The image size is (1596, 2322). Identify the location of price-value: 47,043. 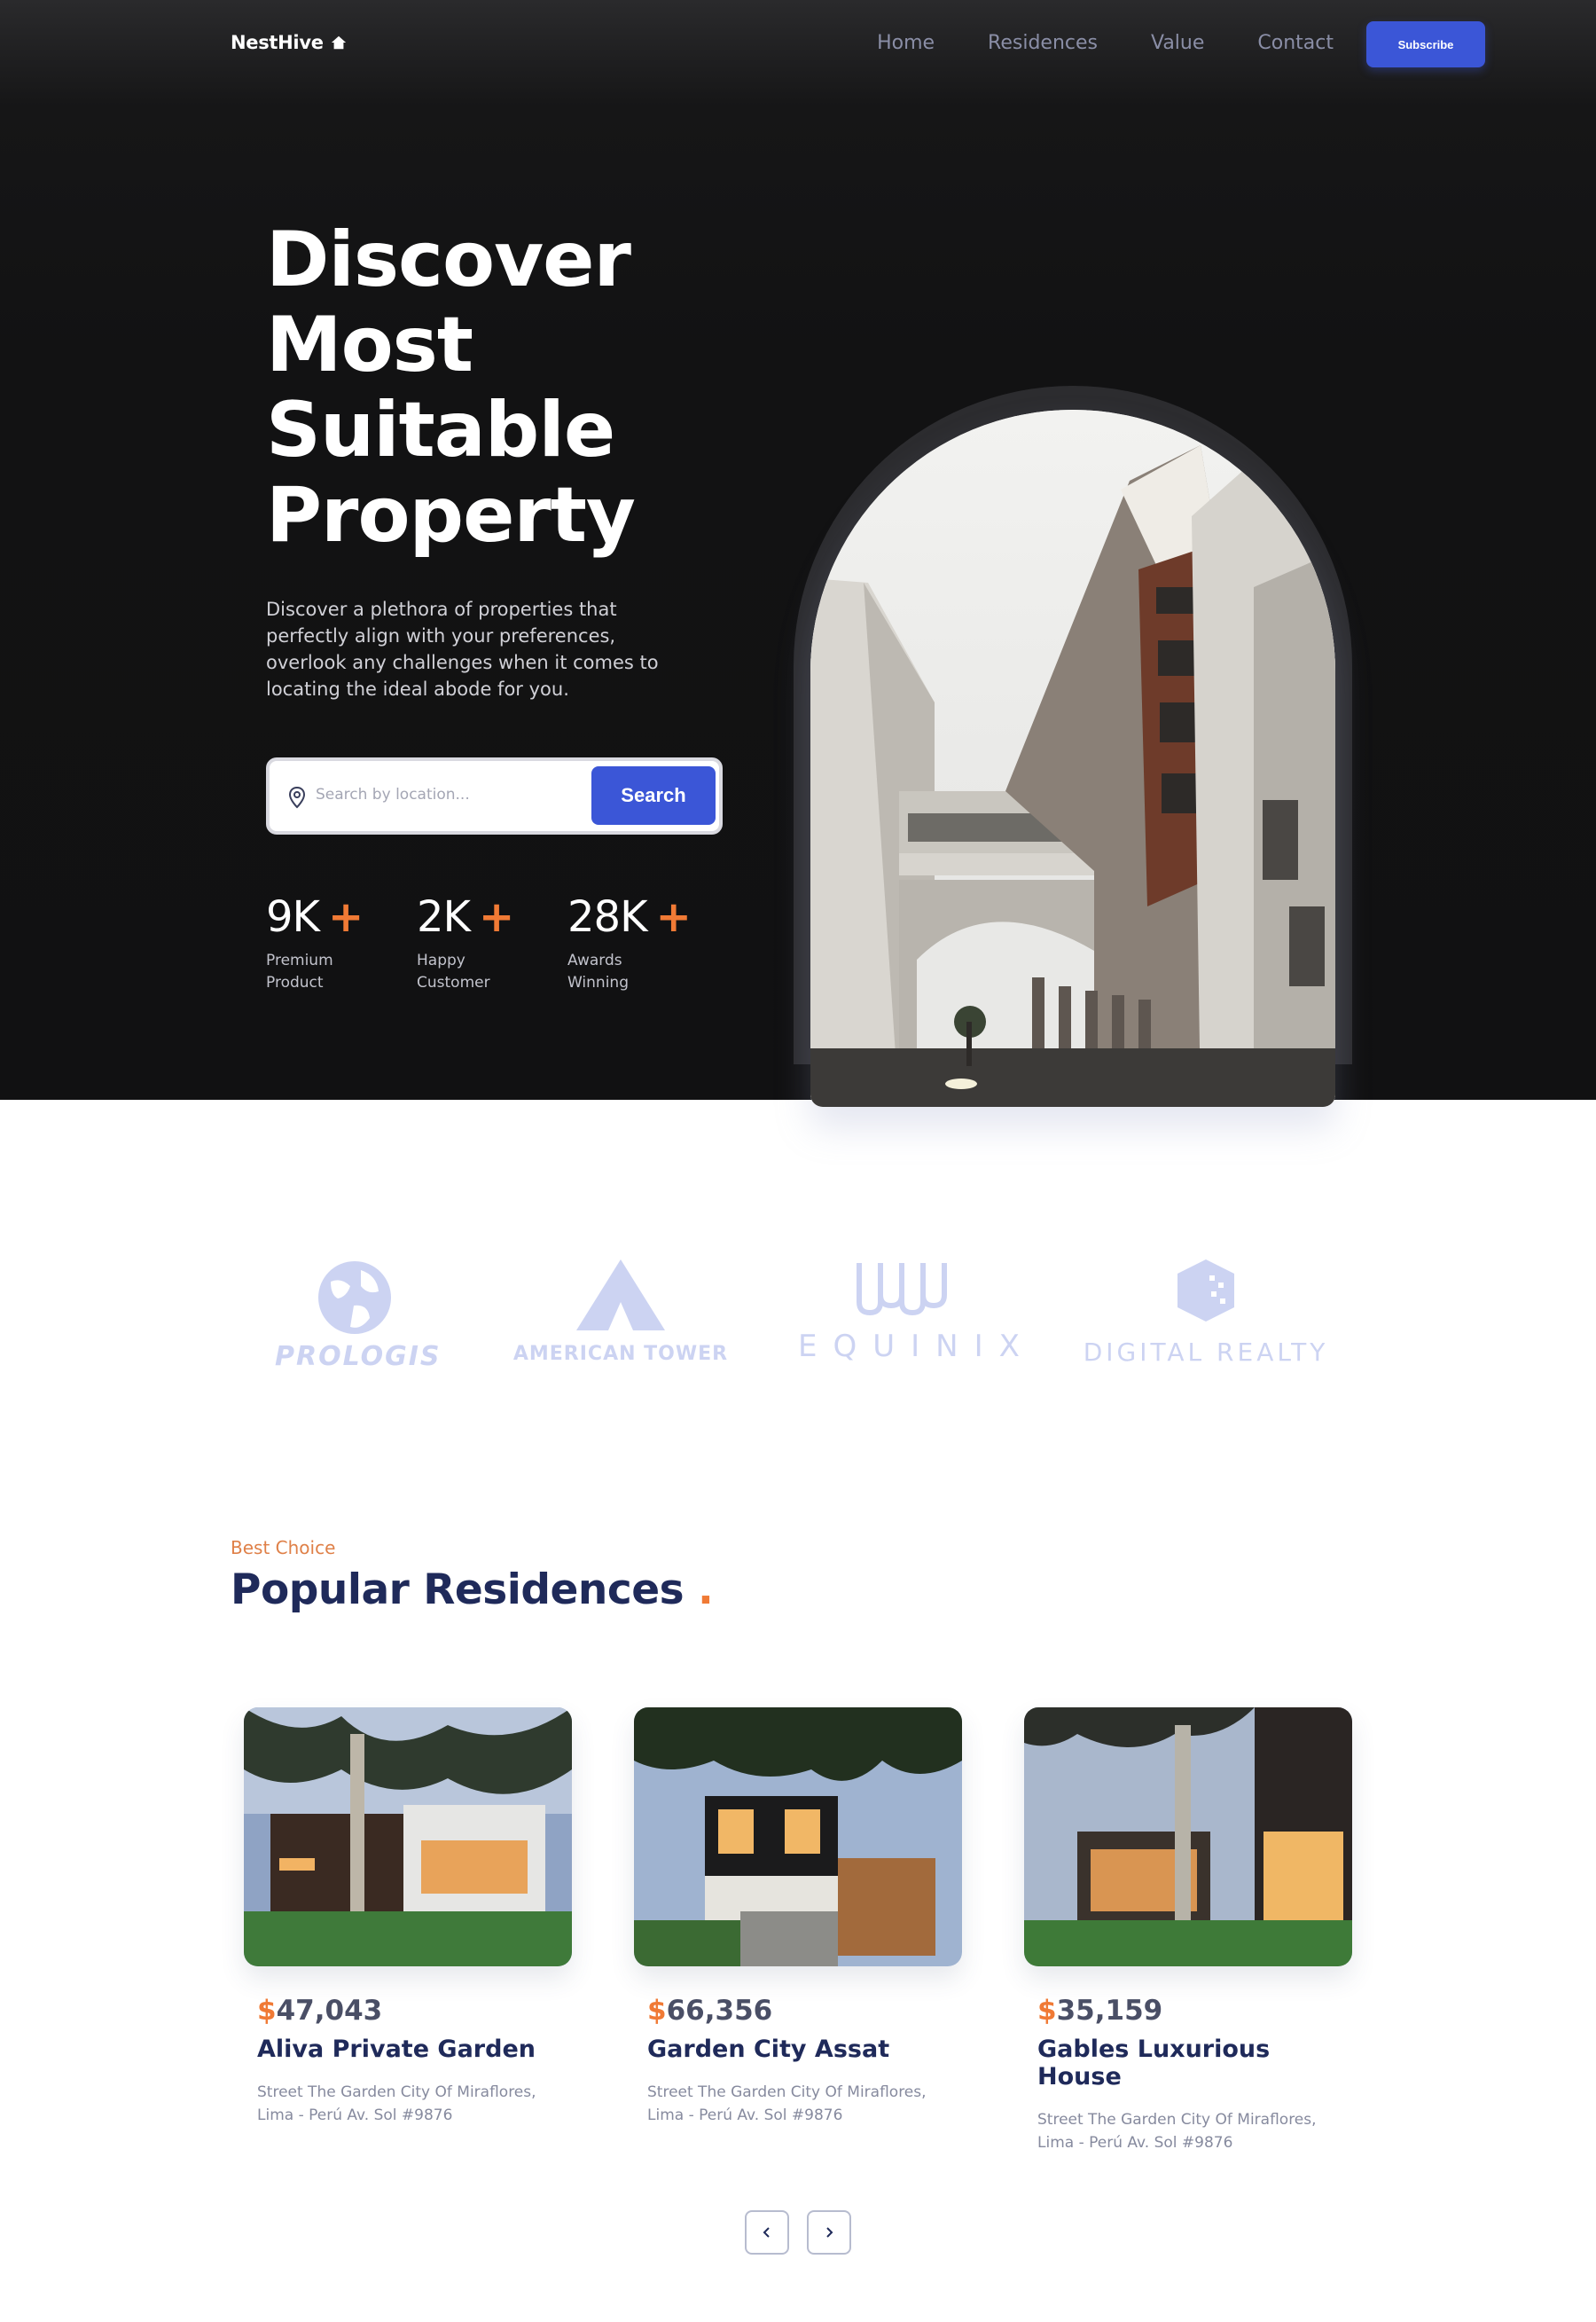
(329, 2011).